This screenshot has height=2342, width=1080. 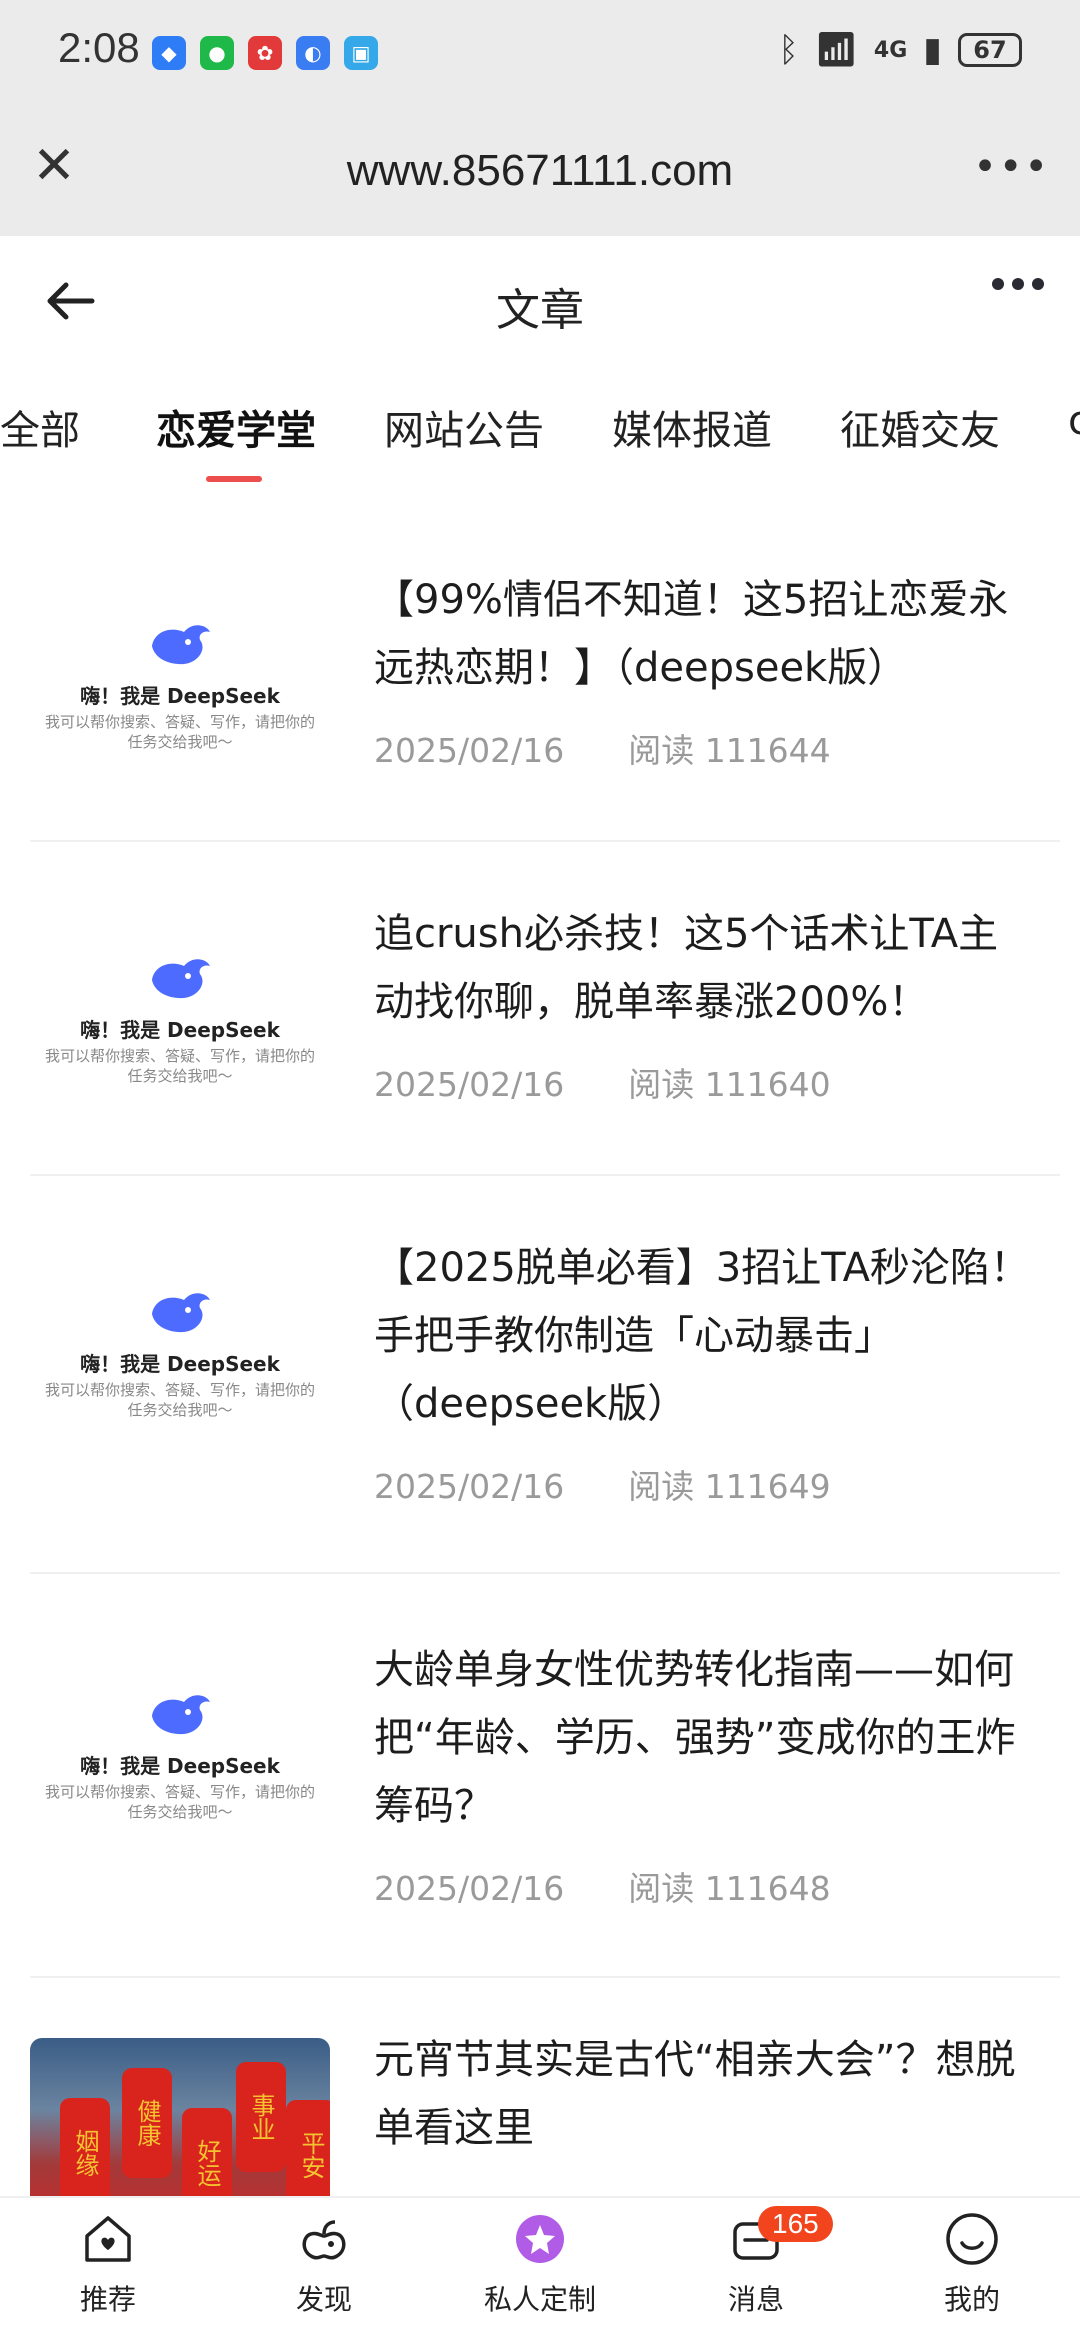 What do you see at coordinates (169, 53) in the screenshot?
I see `shield-app-icon: ◆` at bounding box center [169, 53].